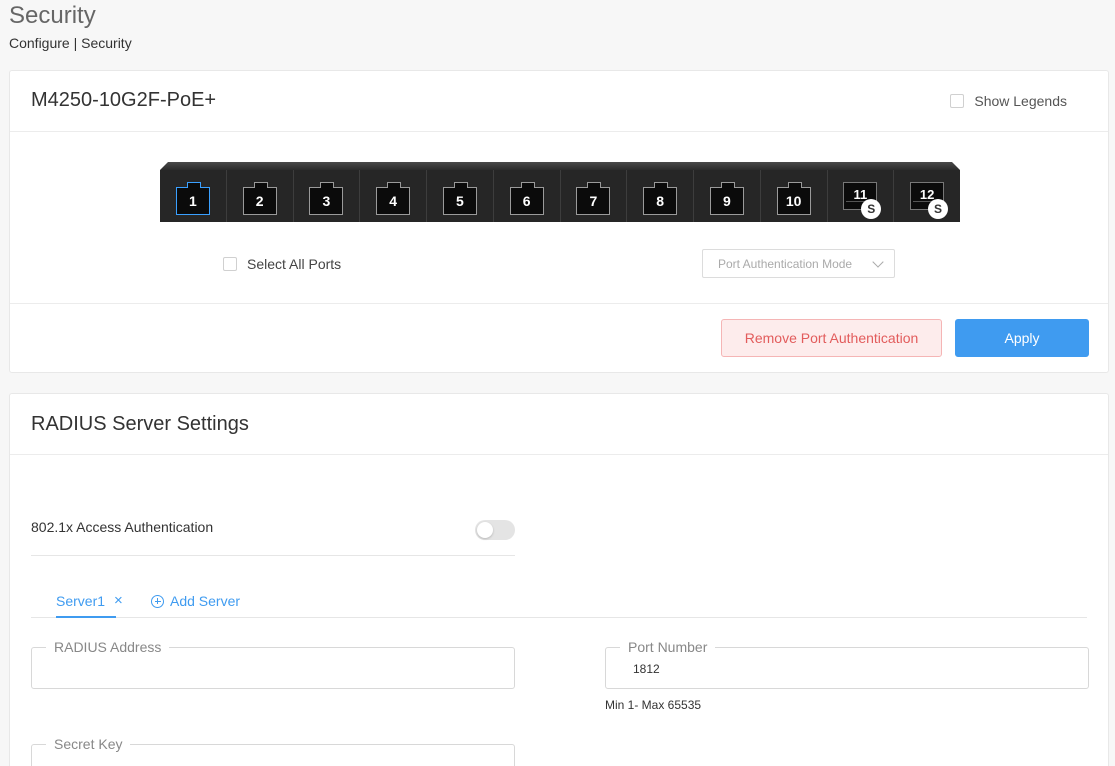 The image size is (1115, 766). I want to click on port-number-input: Port Number 1812, so click(847, 664).